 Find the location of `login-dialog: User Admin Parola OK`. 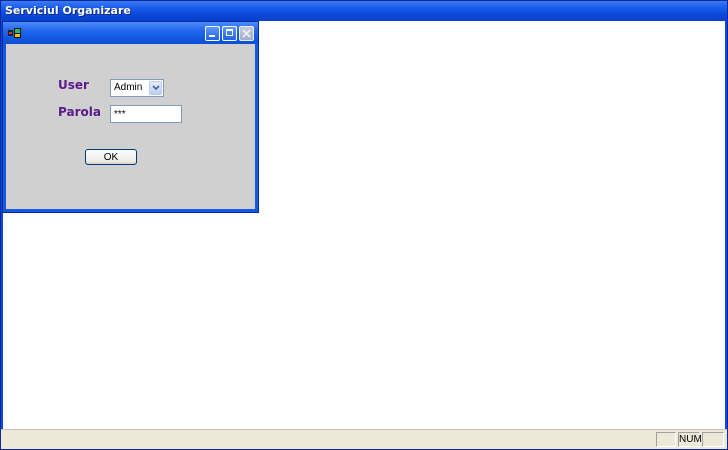

login-dialog: User Admin Parola OK is located at coordinates (130, 117).